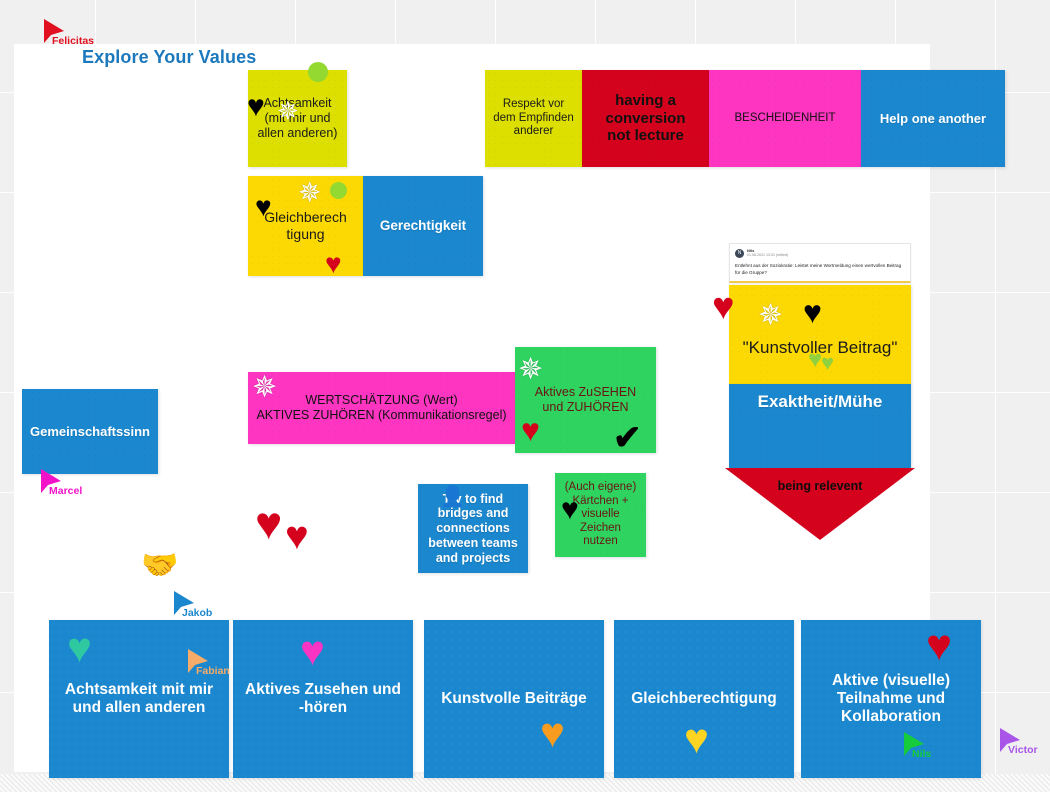 The height and width of the screenshot is (792, 1050). I want to click on note-line: BESCHEIDENHEIT, so click(785, 117).